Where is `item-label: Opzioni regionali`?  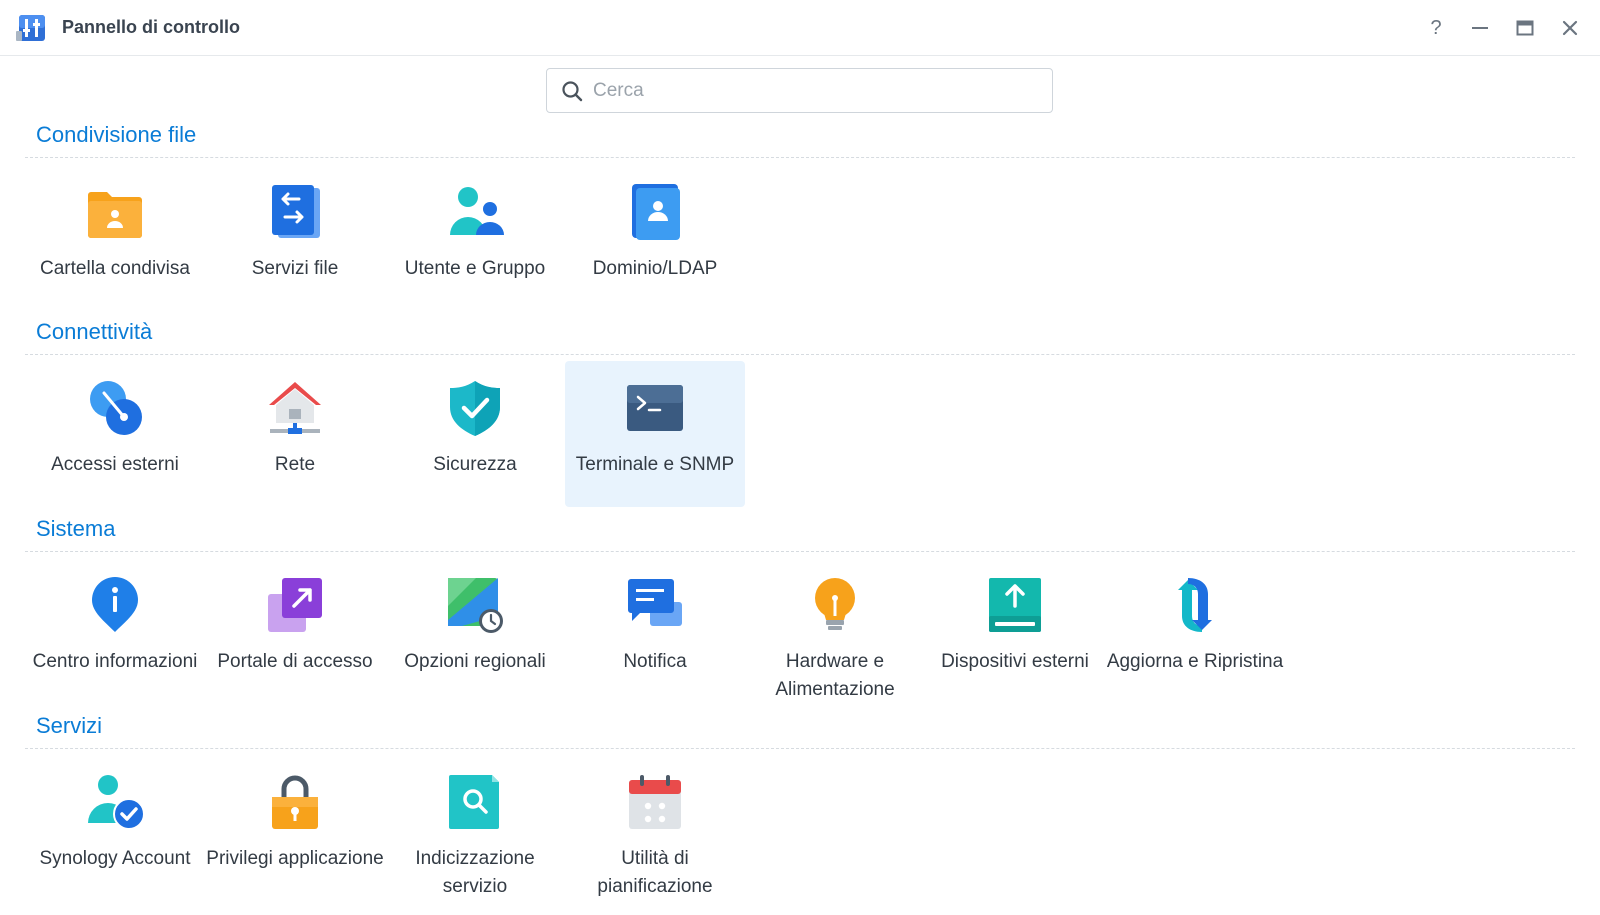
item-label: Opzioni regionali is located at coordinates (475, 661).